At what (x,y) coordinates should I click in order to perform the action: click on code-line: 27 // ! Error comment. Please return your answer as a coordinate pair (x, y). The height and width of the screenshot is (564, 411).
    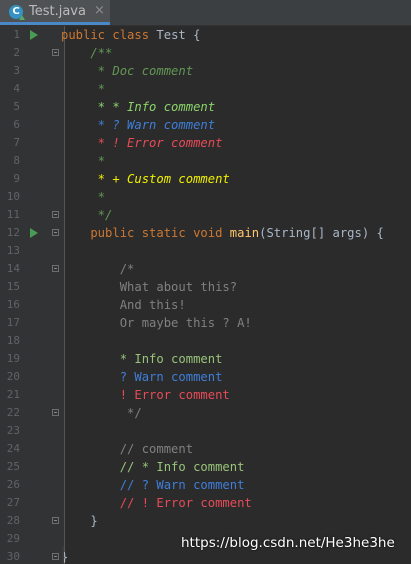
    Looking at the image, I should click on (205, 503).